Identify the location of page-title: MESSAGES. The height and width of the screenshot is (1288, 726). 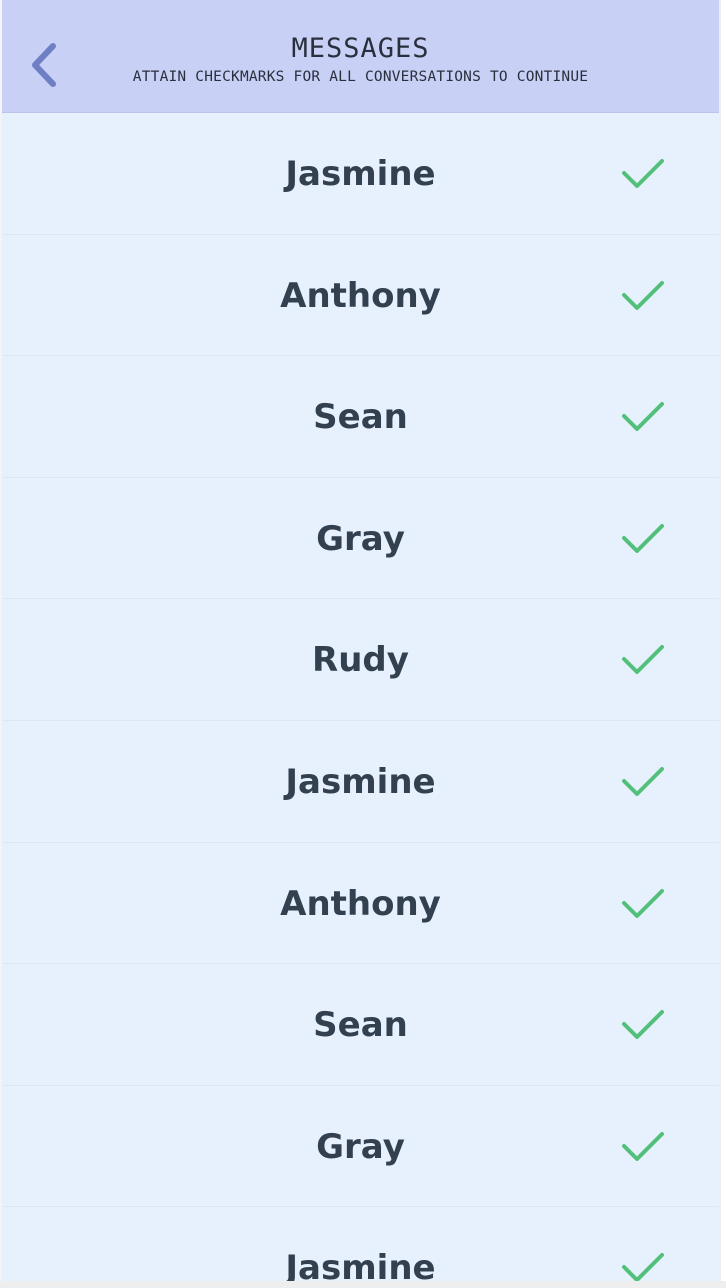
(360, 48).